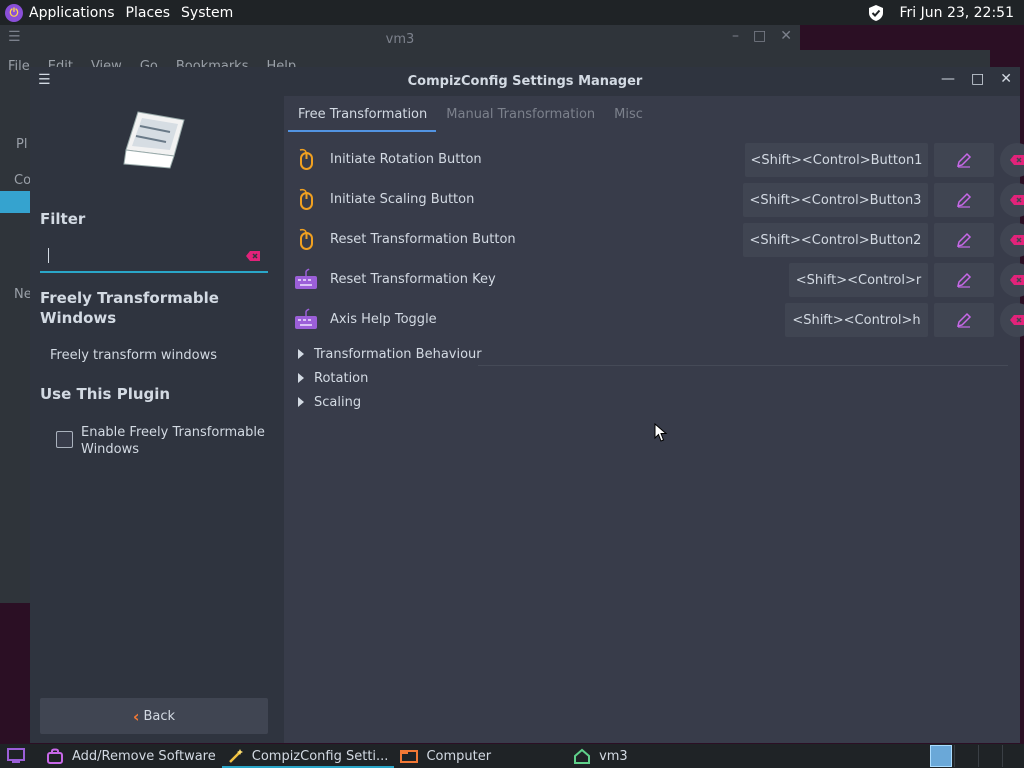 Image resolution: width=1024 pixels, height=768 pixels. Describe the element at coordinates (858, 280) in the screenshot. I see `binding-button: <Shift><Control>r` at that location.